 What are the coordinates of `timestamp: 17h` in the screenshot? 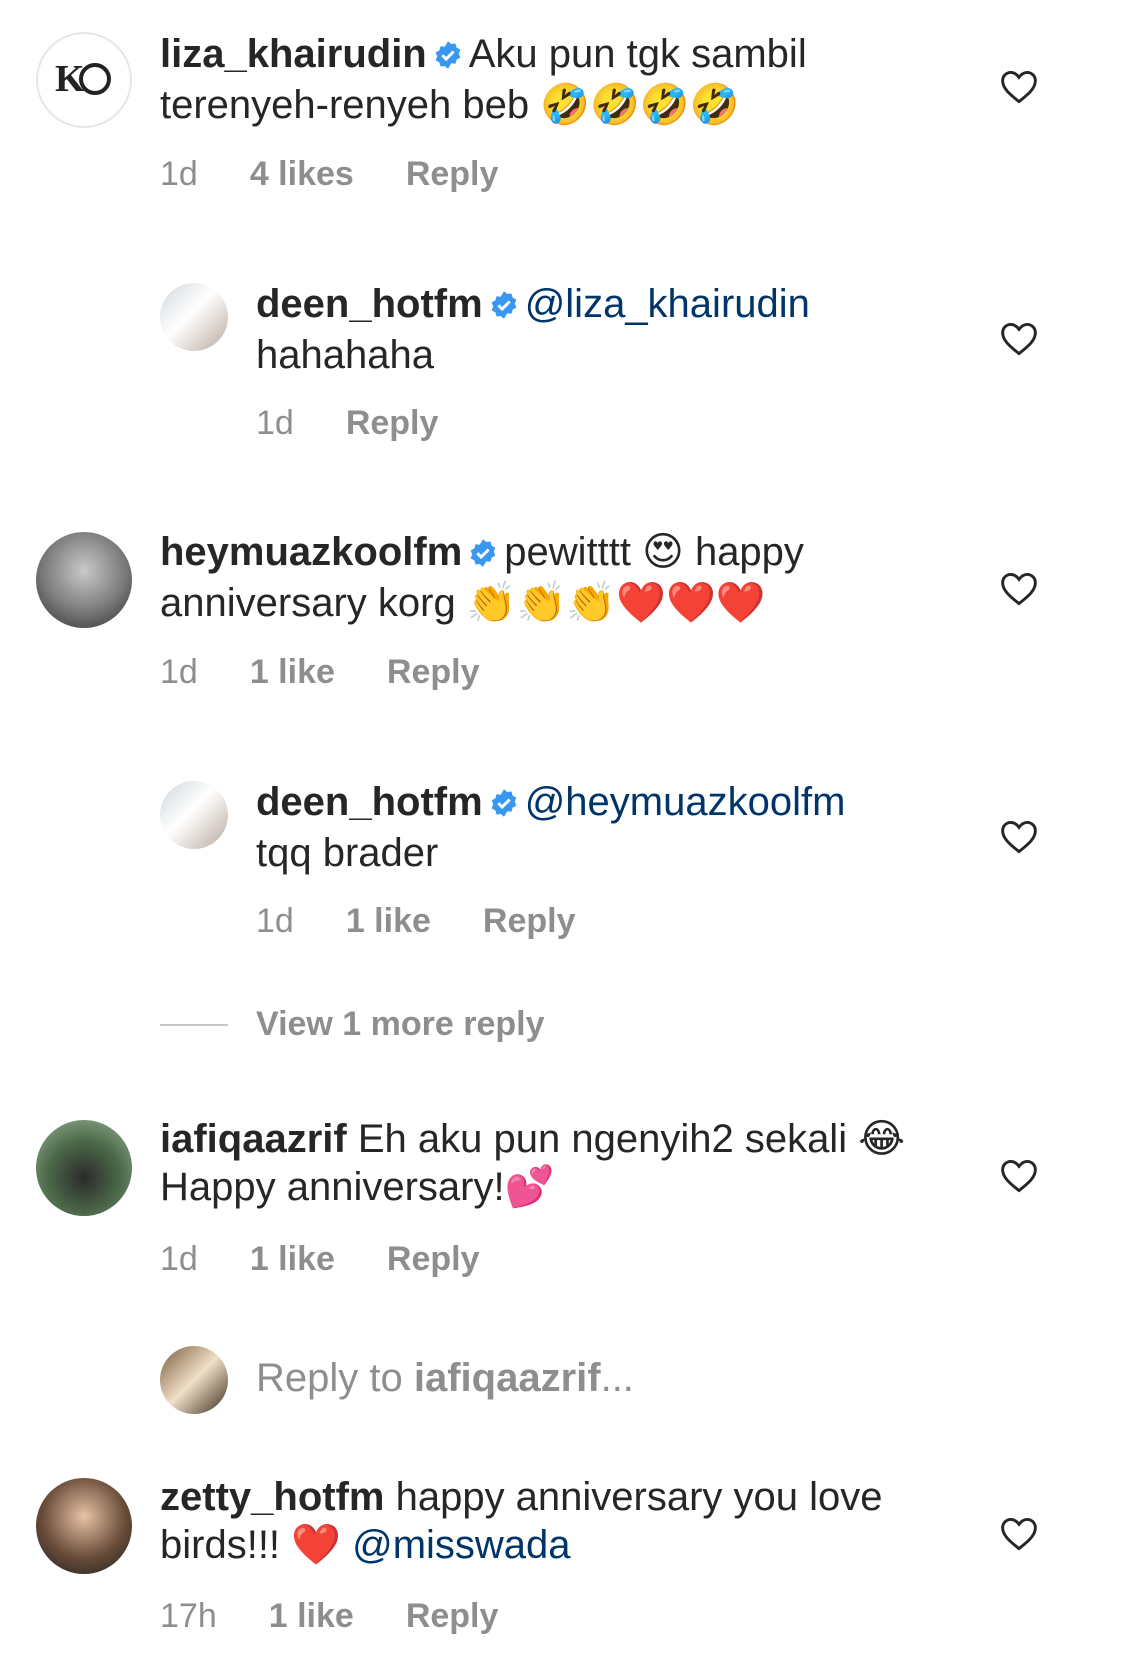 It's located at (188, 1616).